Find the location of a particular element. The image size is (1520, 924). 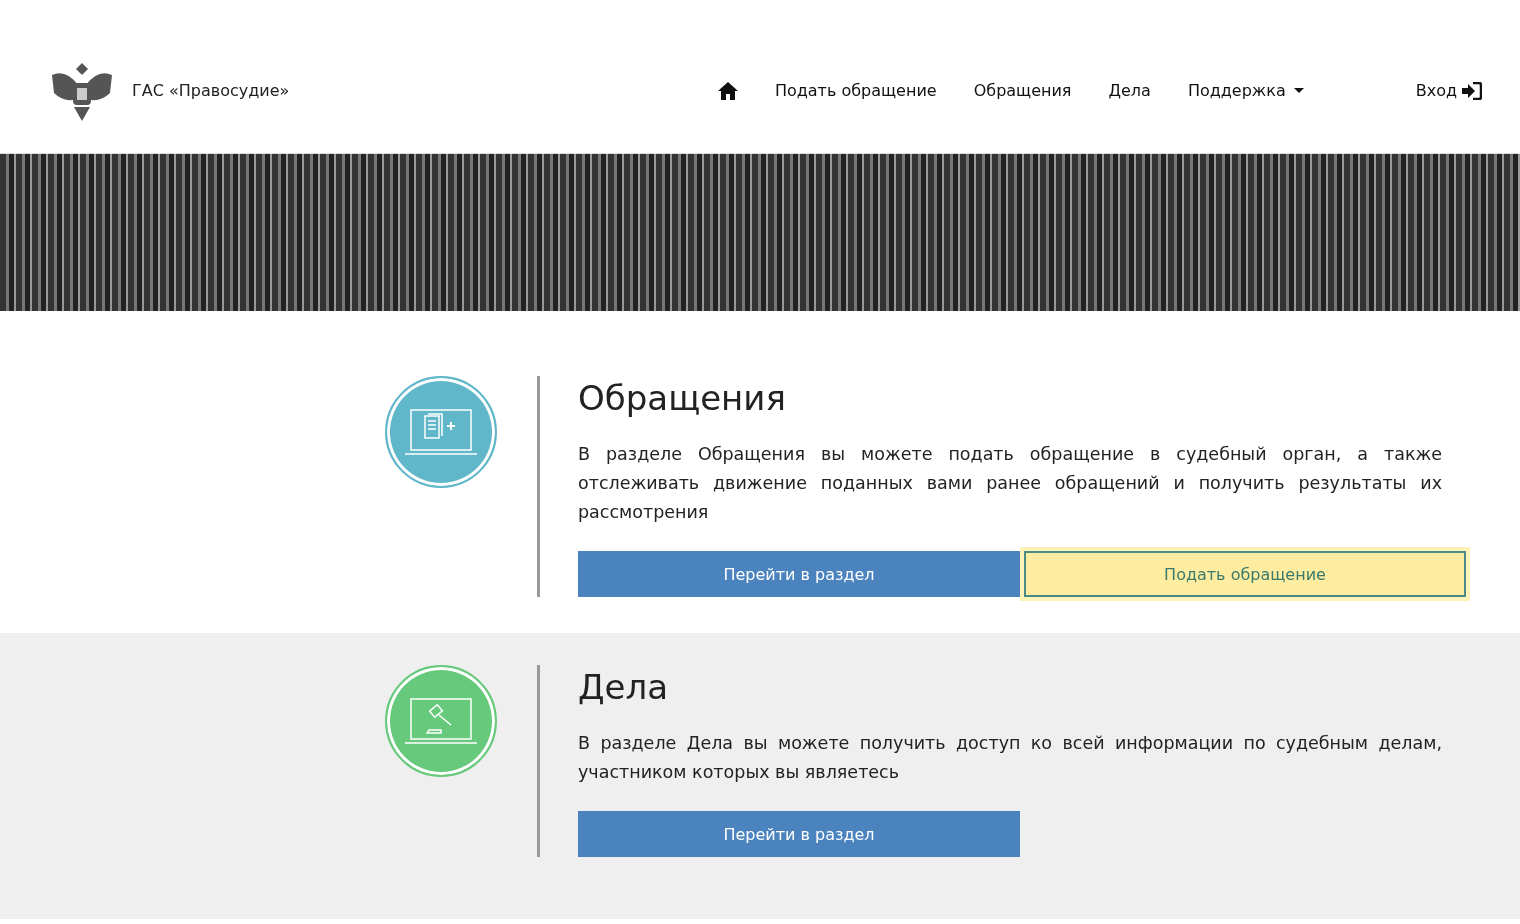

section-description: В разделе Обращения вы можете подать обращение в судебный орган, а также отслеживать движение поданных вами ранее обращений и получить результаты их рассмотрения is located at coordinates (1010, 483).